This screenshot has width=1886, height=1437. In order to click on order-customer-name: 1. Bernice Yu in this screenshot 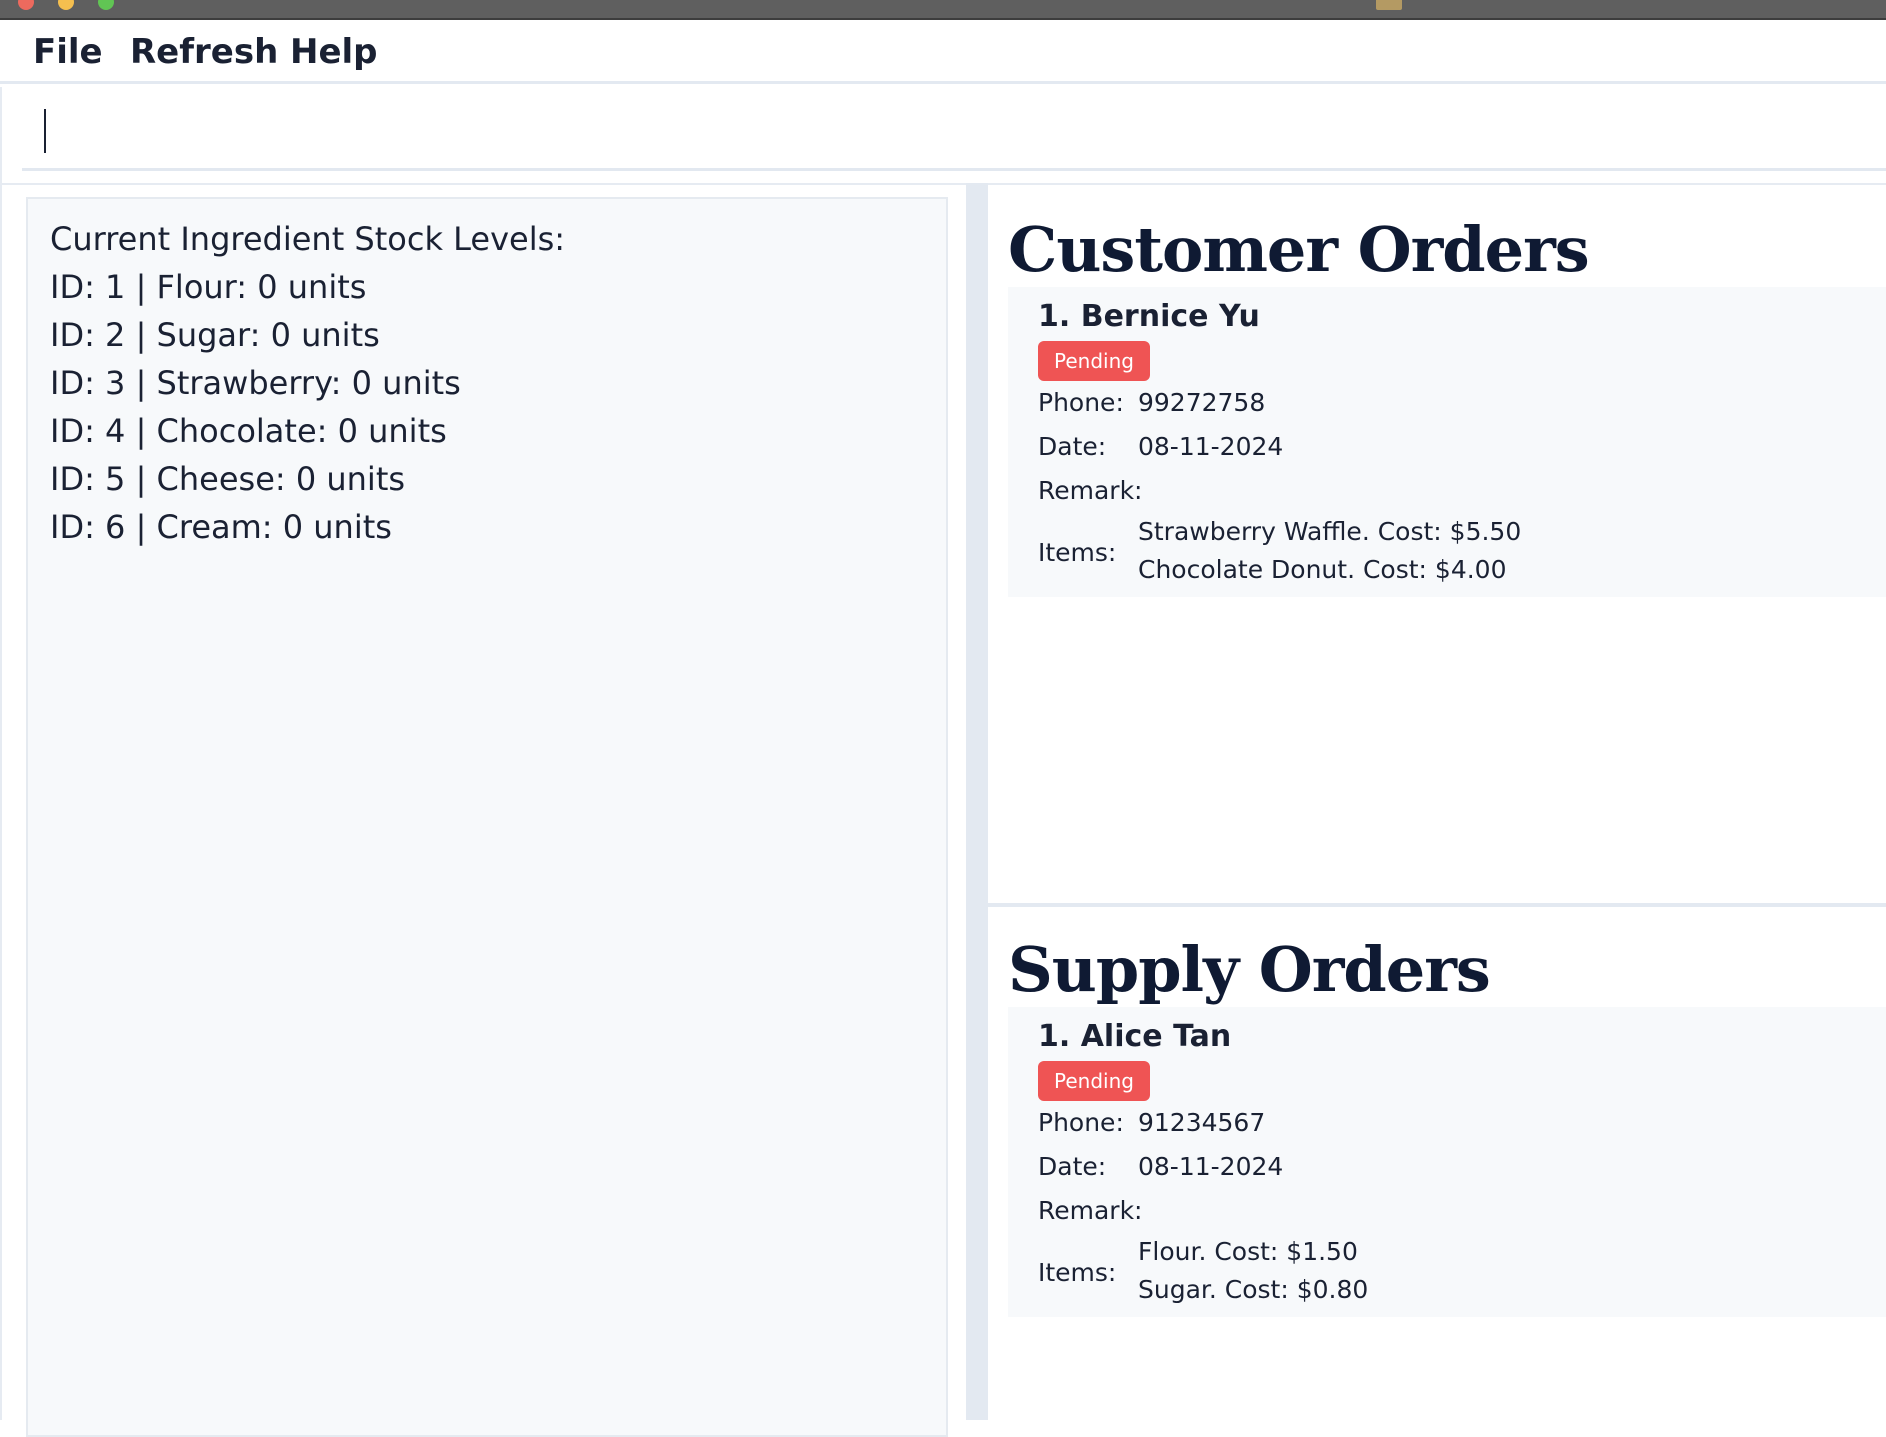, I will do `click(1149, 316)`.